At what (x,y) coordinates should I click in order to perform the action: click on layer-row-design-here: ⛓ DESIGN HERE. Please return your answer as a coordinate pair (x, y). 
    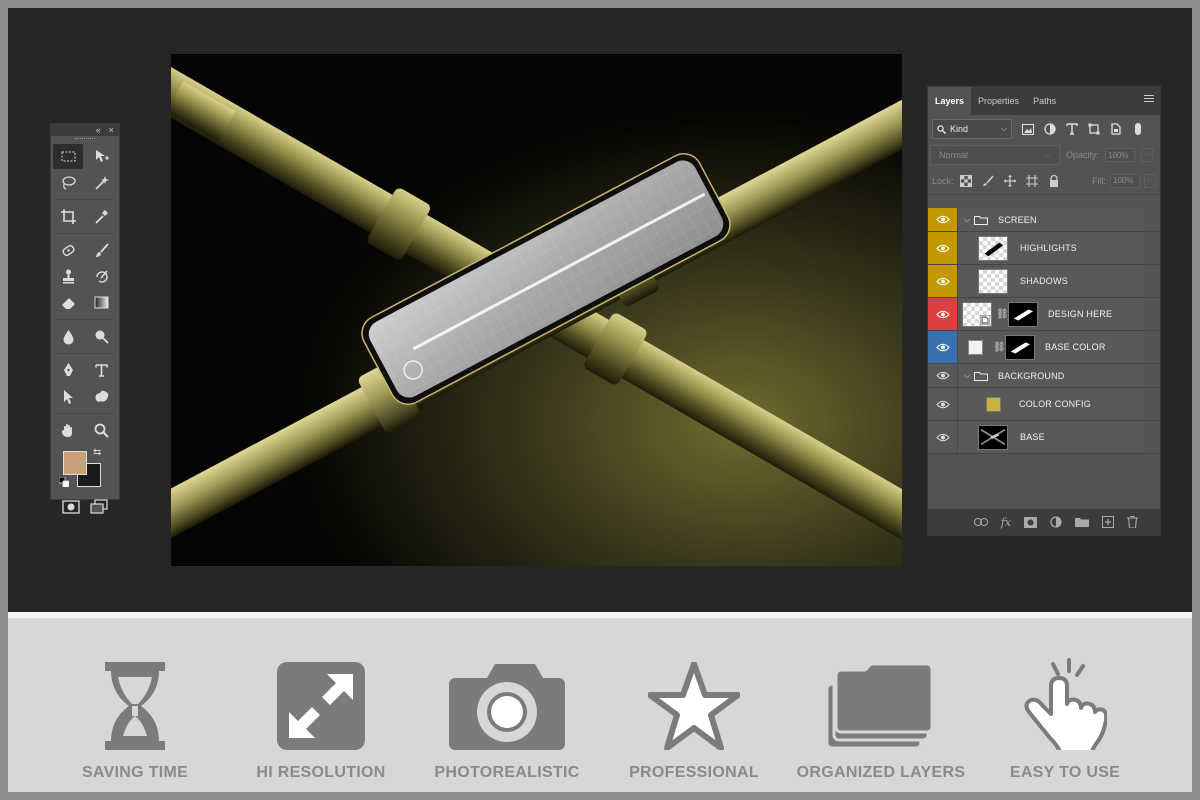
    Looking at the image, I should click on (1044, 314).